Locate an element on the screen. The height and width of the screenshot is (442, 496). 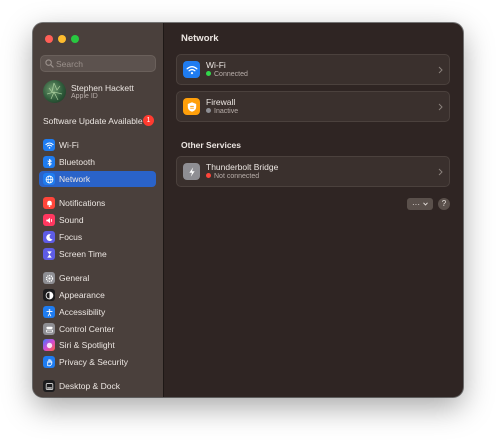
service-status: Connected is located at coordinates (227, 74).